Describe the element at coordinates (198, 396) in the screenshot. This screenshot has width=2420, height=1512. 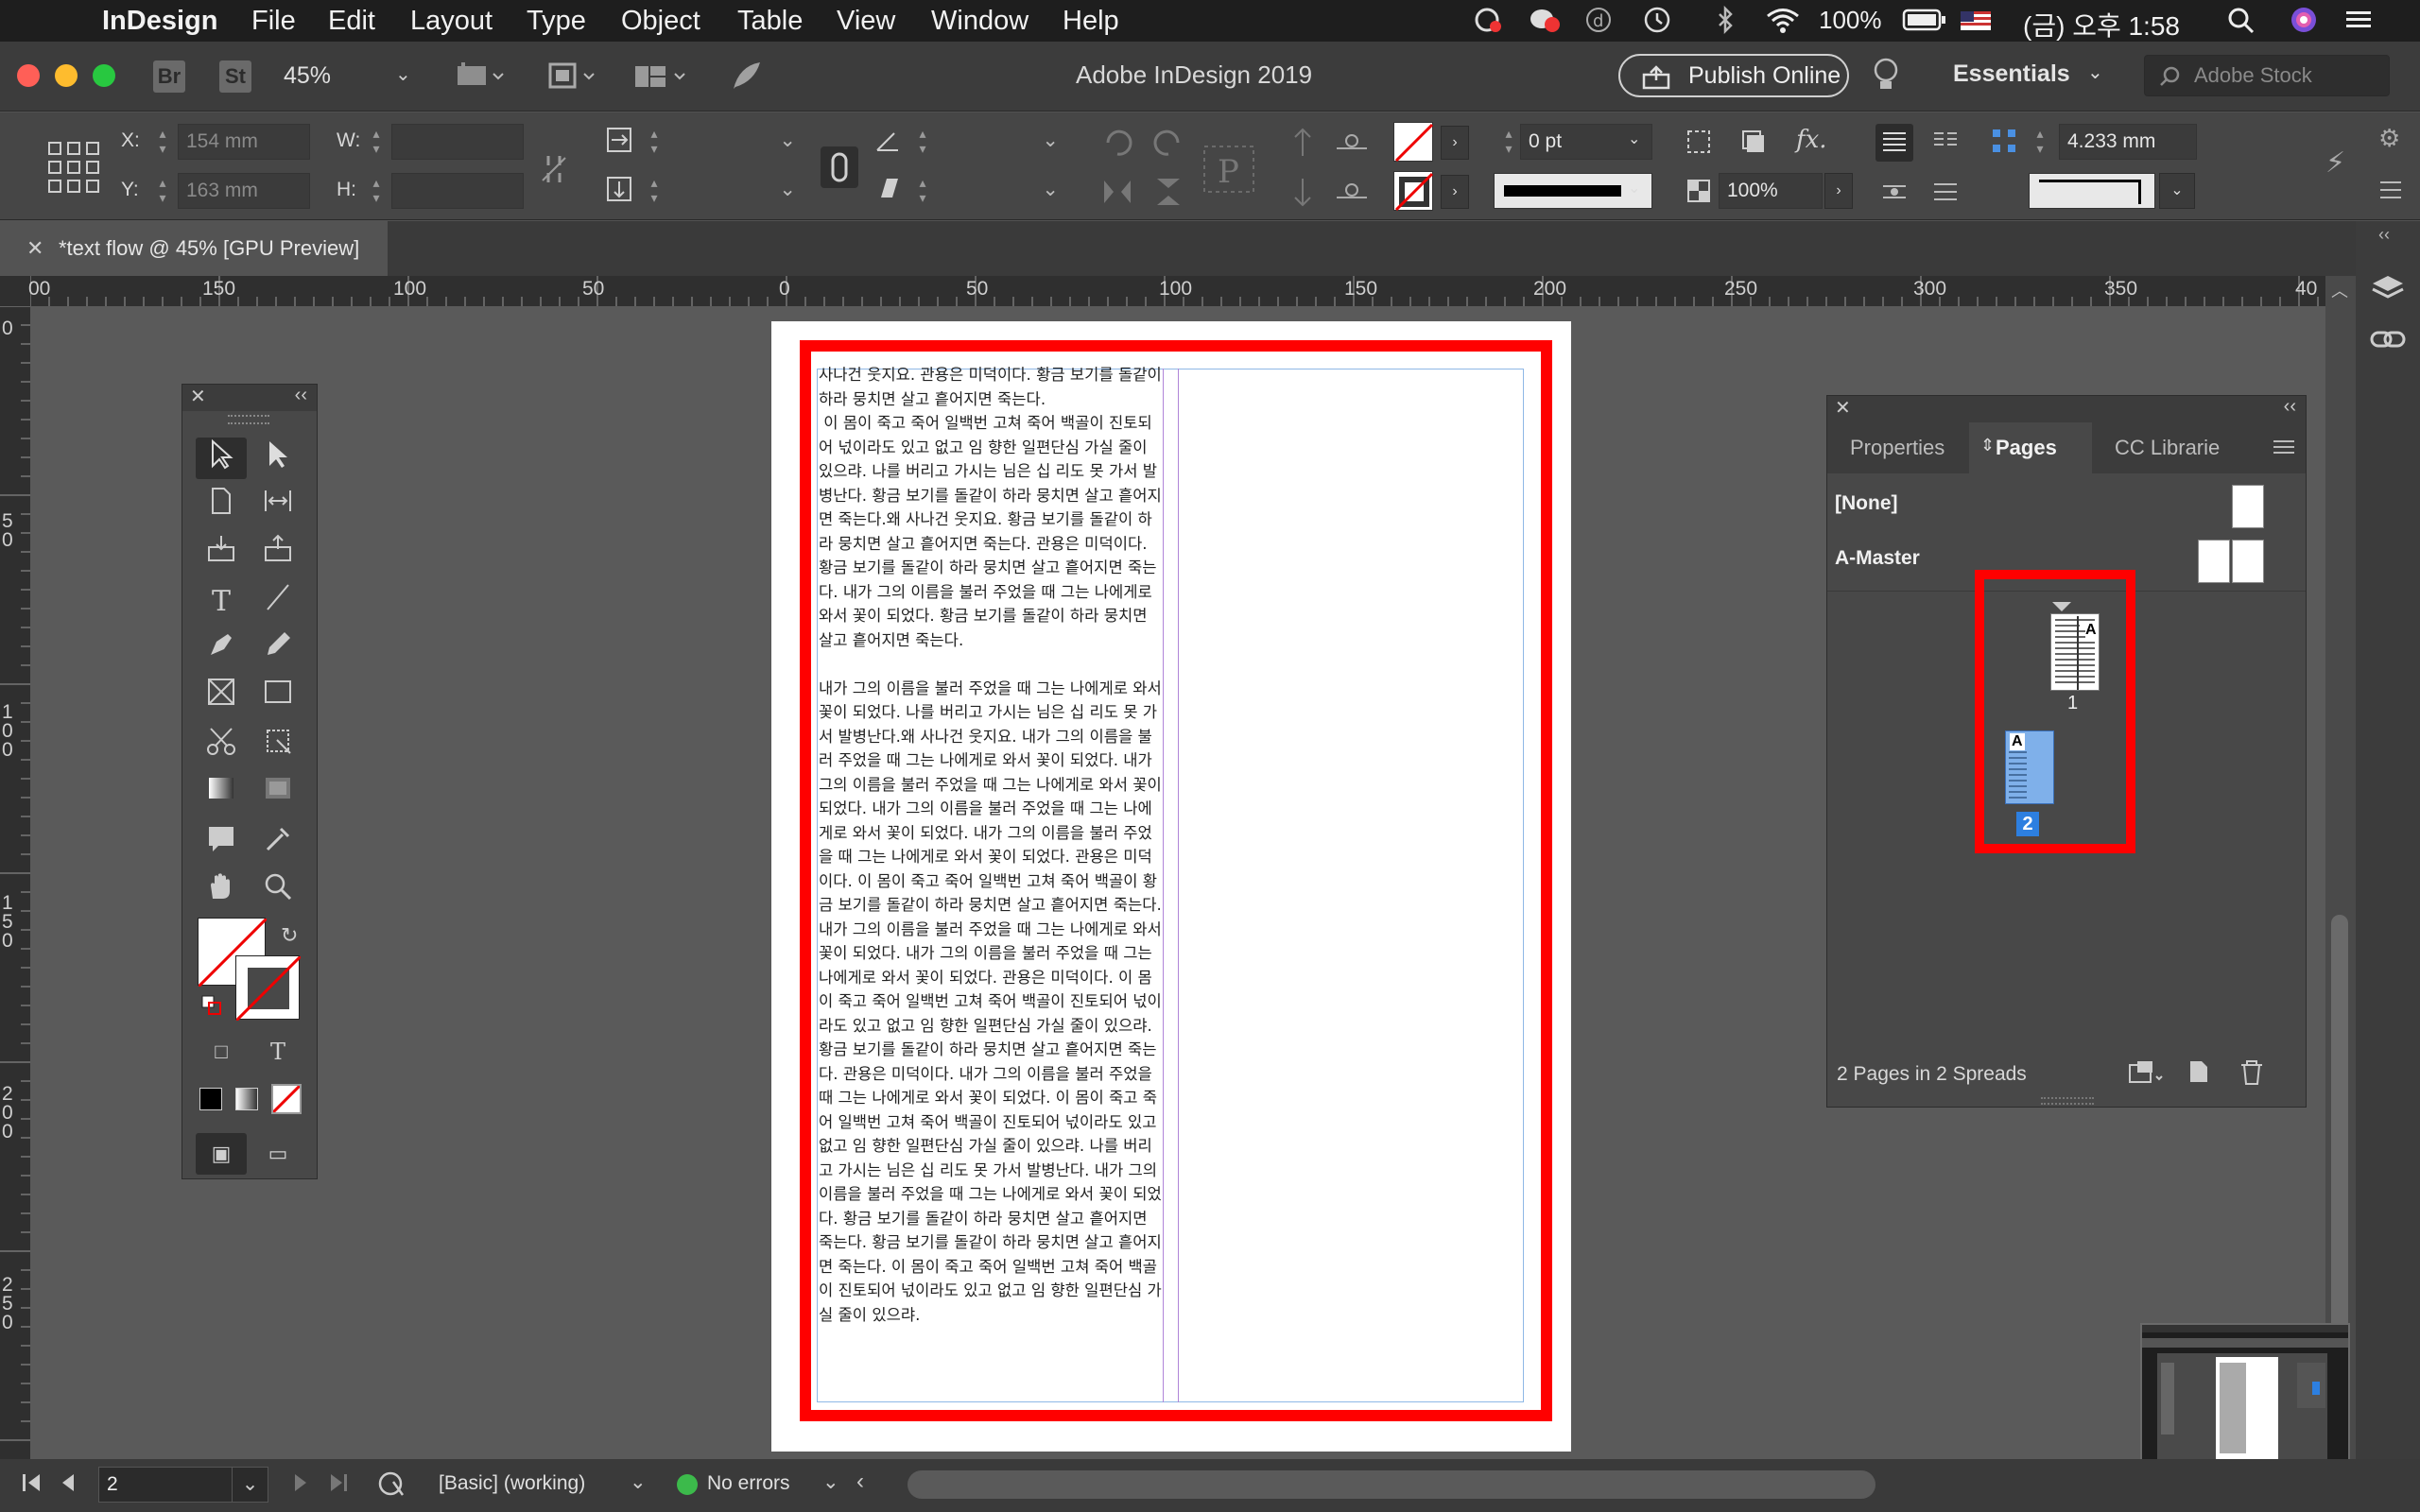
I see `close-tools-icon: ✕` at that location.